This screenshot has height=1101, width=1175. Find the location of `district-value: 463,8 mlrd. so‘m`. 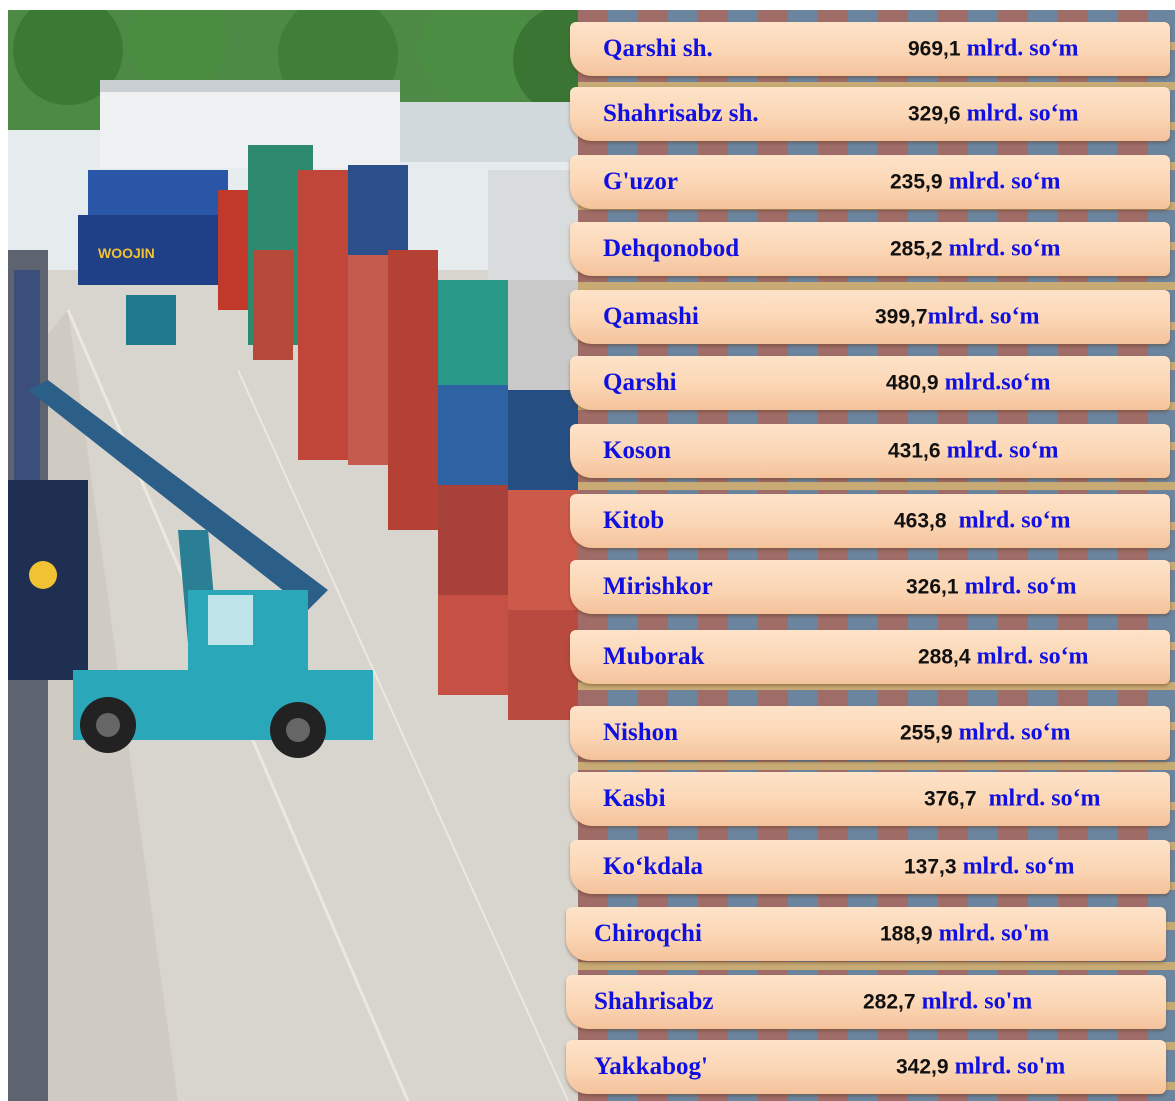

district-value: 463,8 mlrd. so‘m is located at coordinates (982, 521).